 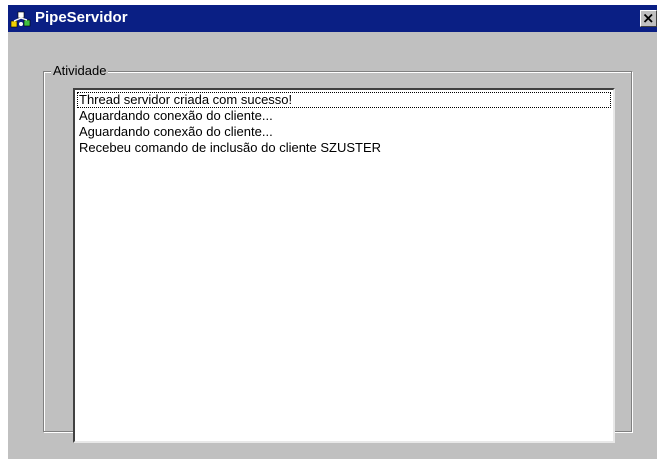 What do you see at coordinates (328, 17) in the screenshot?
I see `title-bar: PipeServidor` at bounding box center [328, 17].